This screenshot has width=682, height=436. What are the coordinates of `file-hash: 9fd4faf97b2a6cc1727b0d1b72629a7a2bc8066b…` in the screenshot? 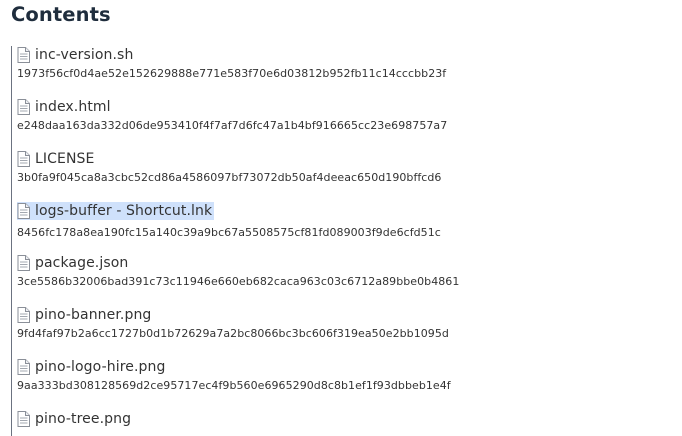 It's located at (233, 333).